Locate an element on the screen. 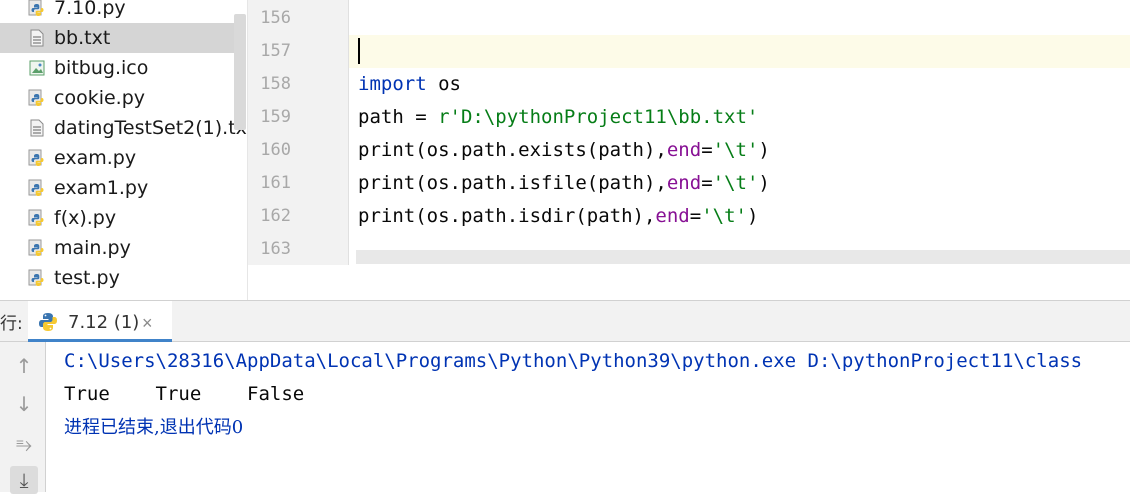 The width and height of the screenshot is (1130, 494). code-line-159: path = r'D:\pythonProject11\bb.txt' is located at coordinates (558, 117).